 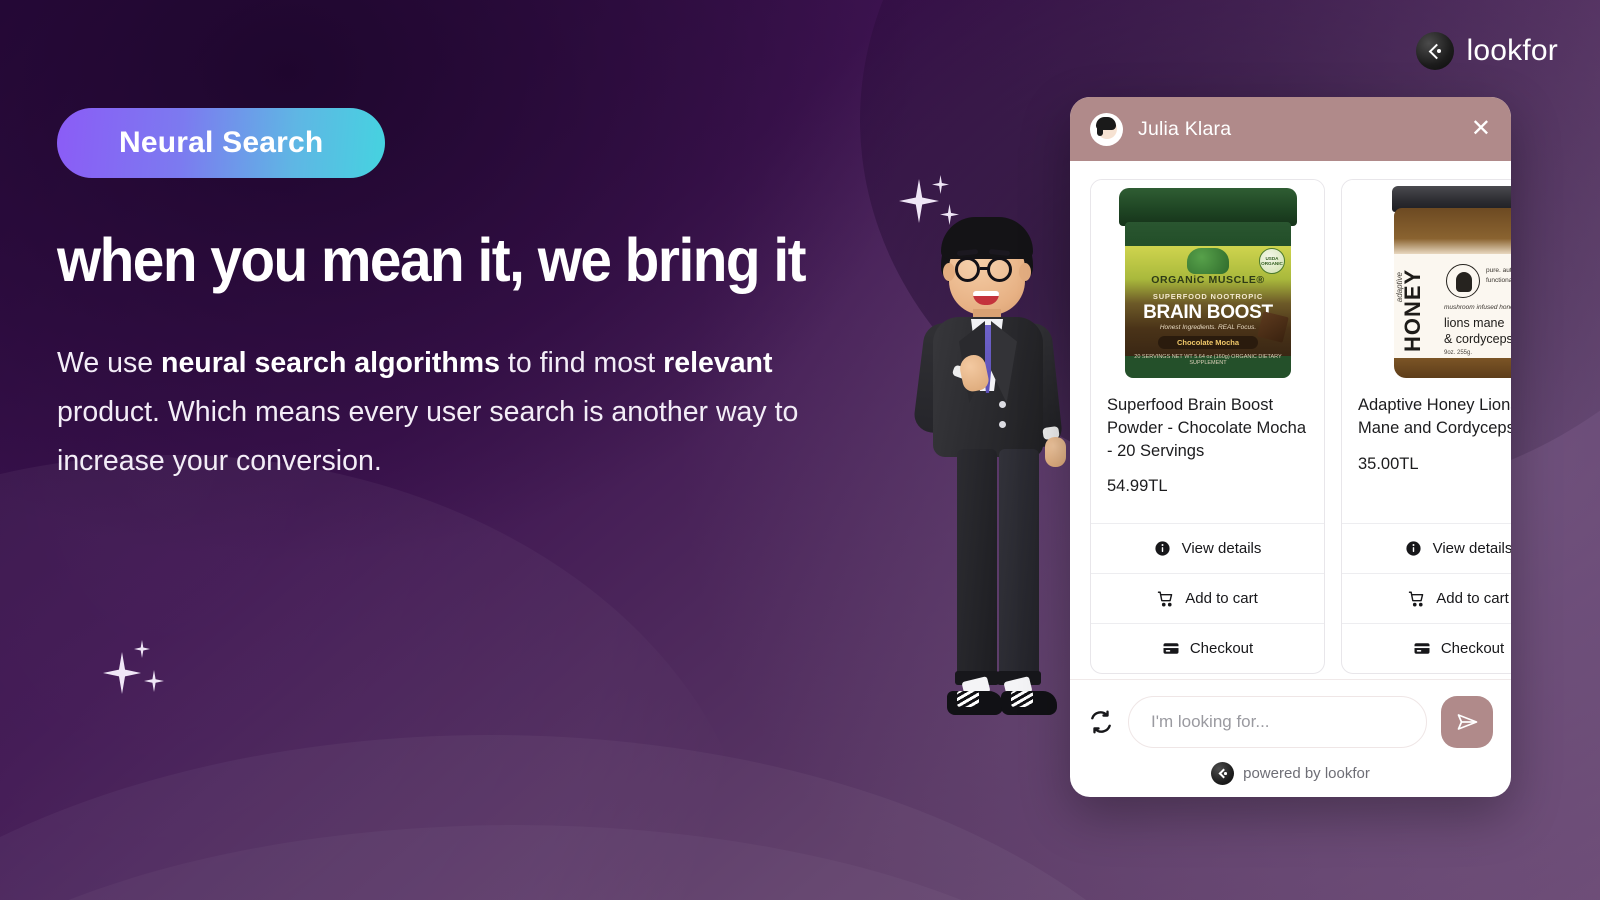 I want to click on hero-desc-bold1: neural search algorithms, so click(x=330, y=363).